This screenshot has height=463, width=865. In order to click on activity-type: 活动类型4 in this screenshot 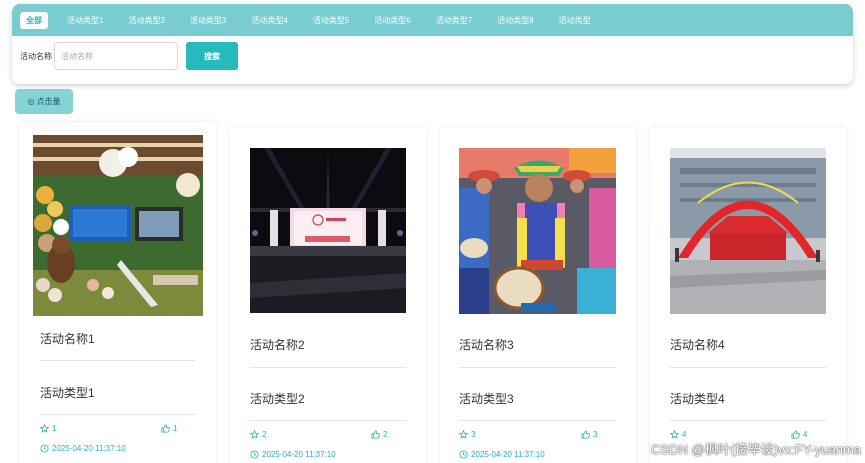, I will do `click(697, 399)`.